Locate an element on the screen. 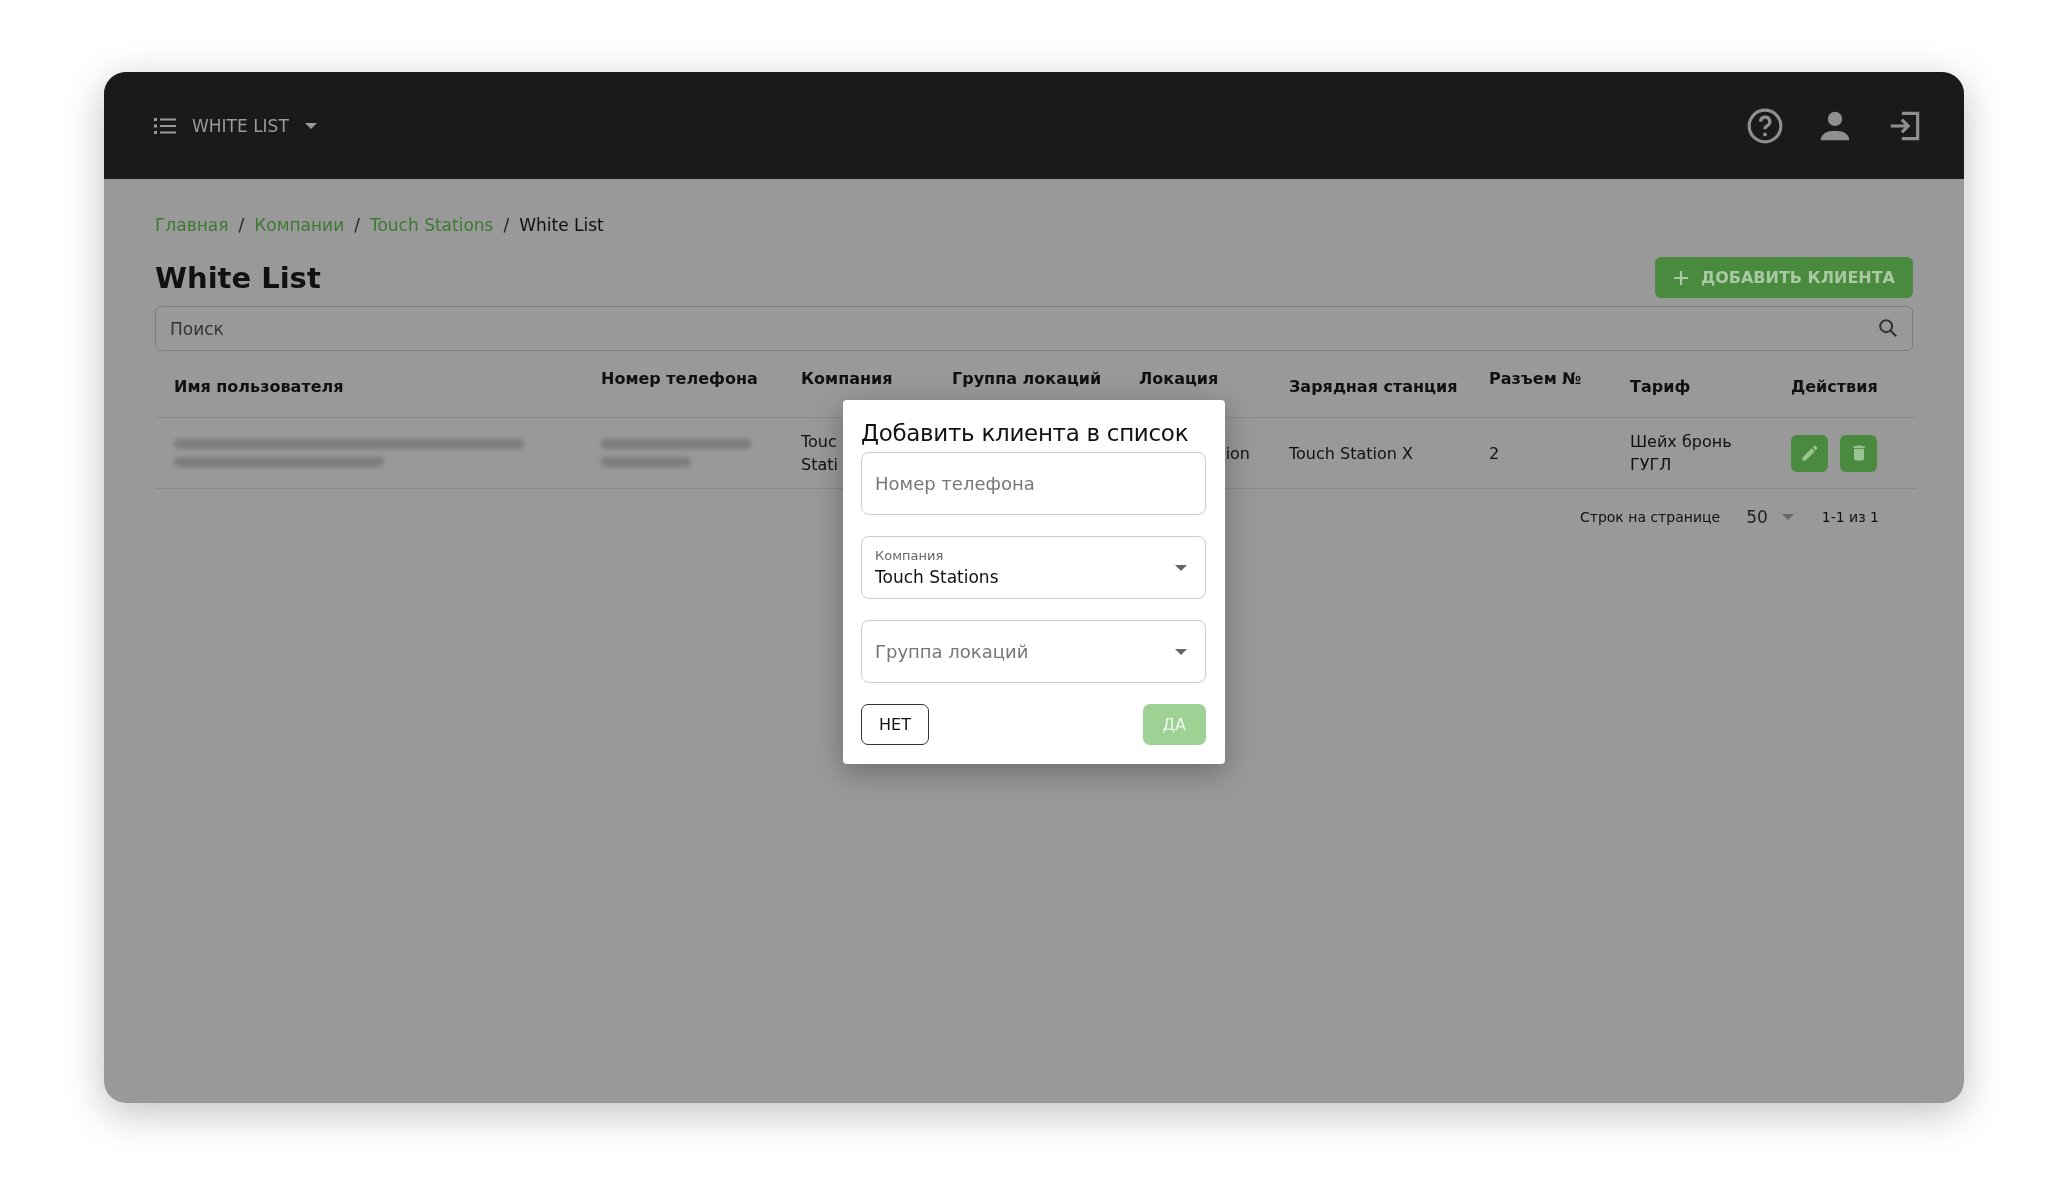 This screenshot has width=2067, height=1177. column-header: Группа локаций is located at coordinates (1027, 378).